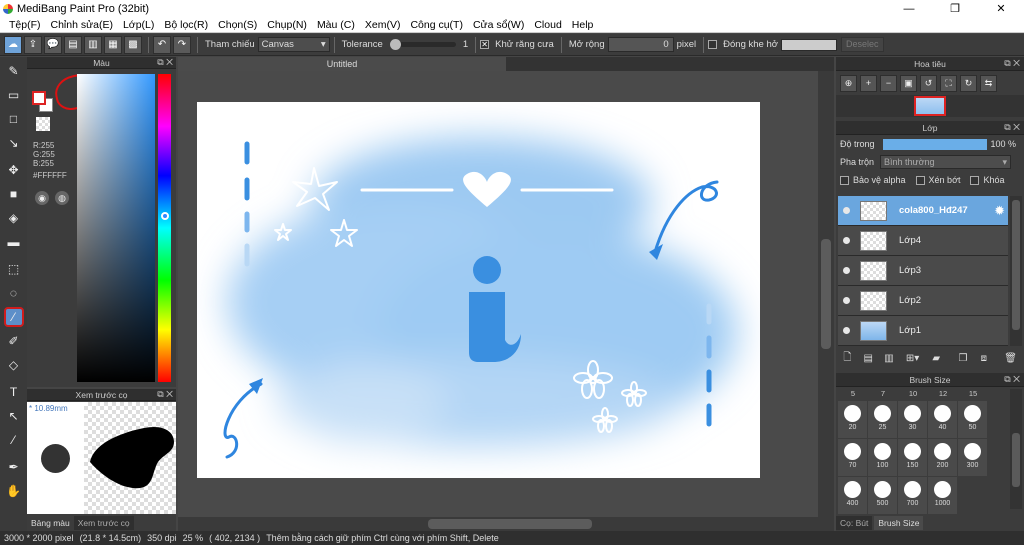 This screenshot has height=545, width=1024. Describe the element at coordinates (14, 416) in the screenshot. I see `operation-tool-icon: ↖` at that location.